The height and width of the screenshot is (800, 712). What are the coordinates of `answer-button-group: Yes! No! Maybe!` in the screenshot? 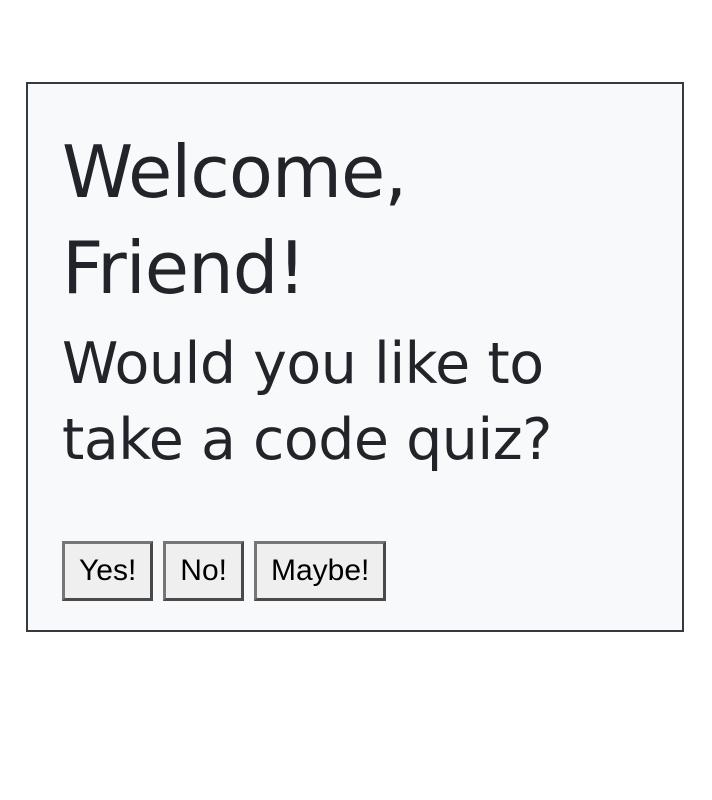 It's located at (224, 571).